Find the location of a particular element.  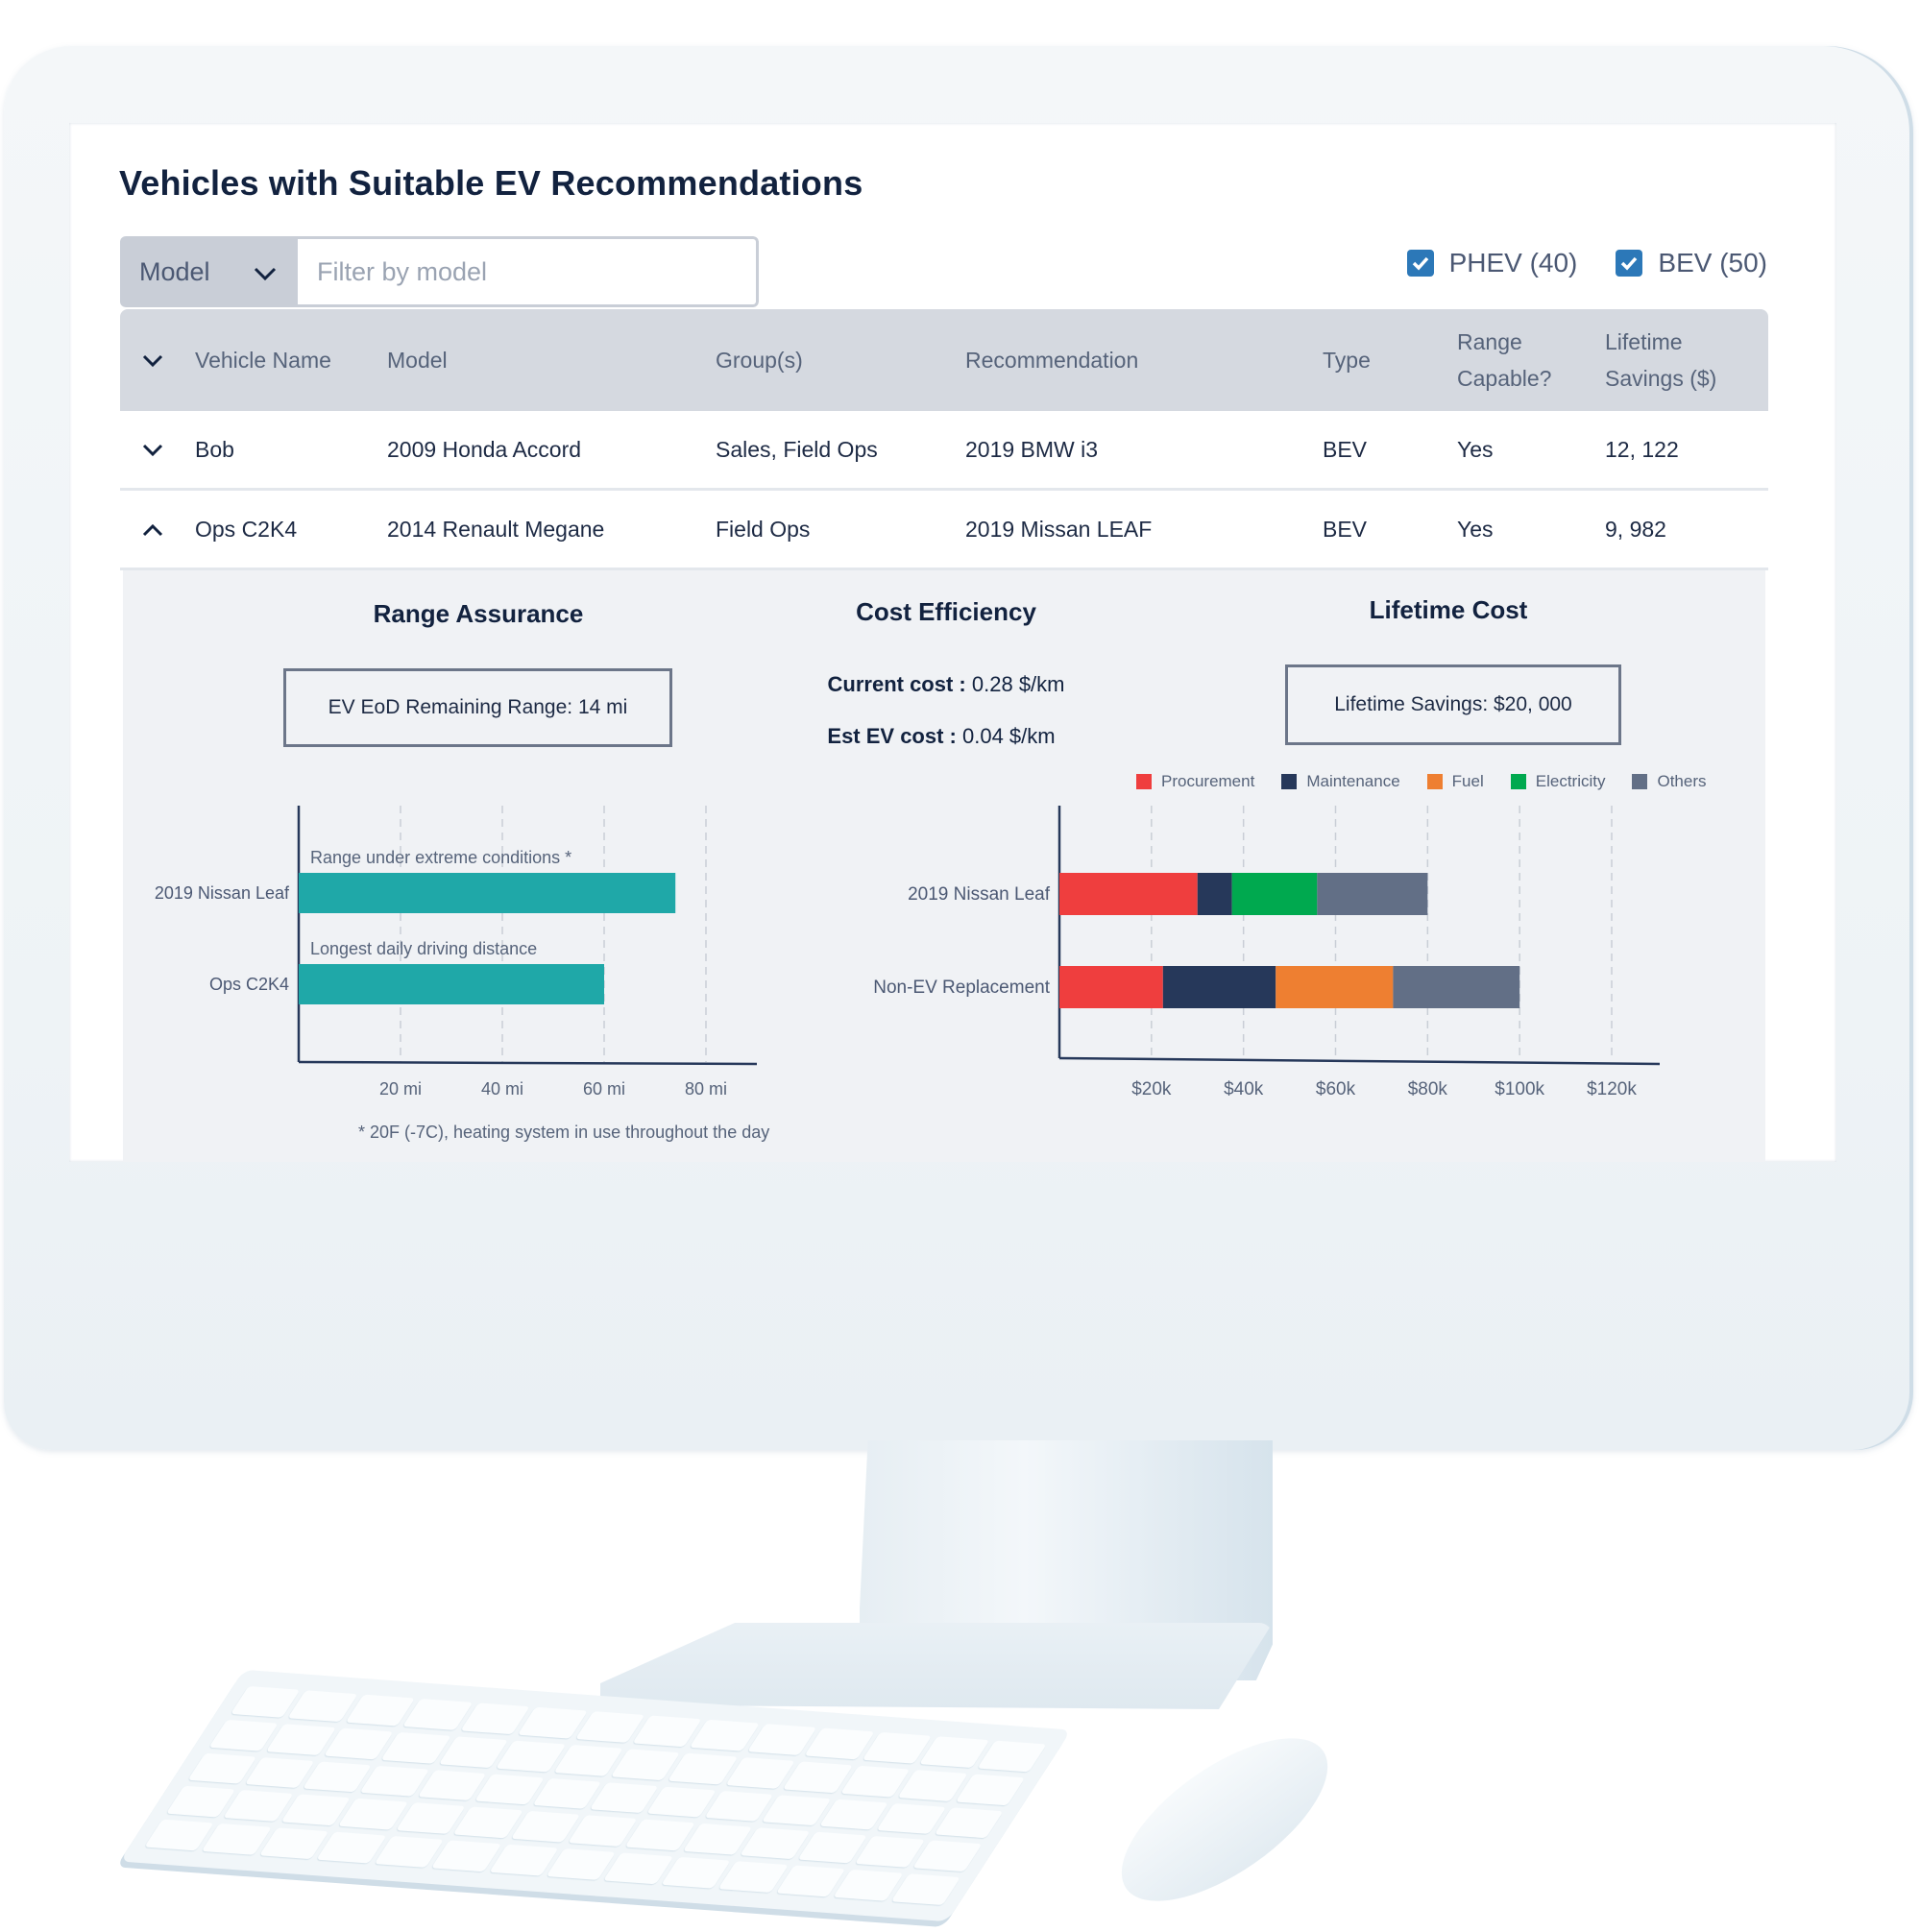

column-header-range-capable: Range Capable? is located at coordinates (1531, 360).